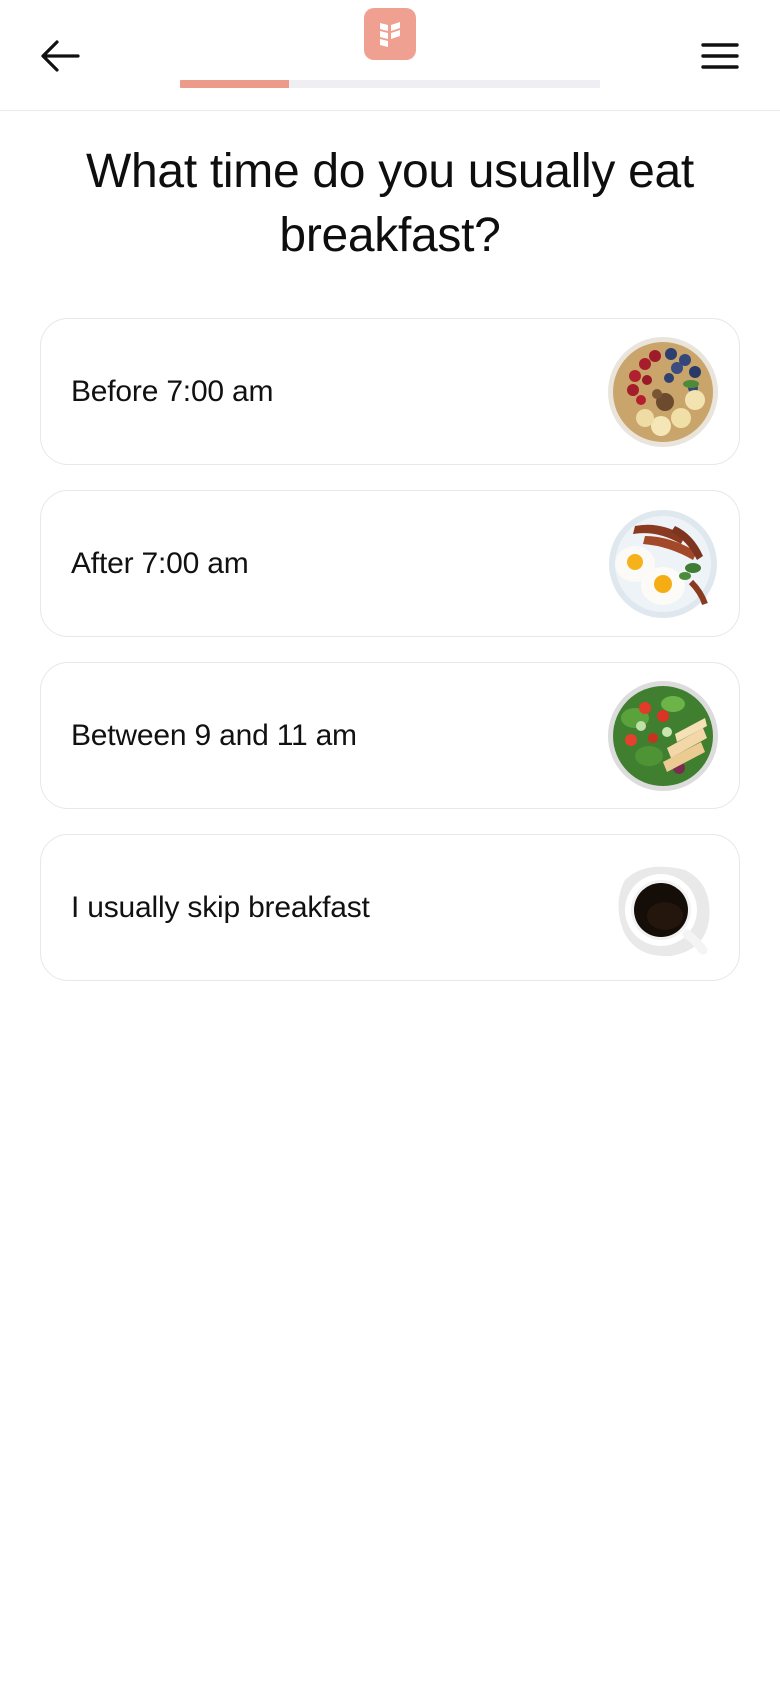  Describe the element at coordinates (160, 563) in the screenshot. I see `option-label: After 7:00 am` at that location.